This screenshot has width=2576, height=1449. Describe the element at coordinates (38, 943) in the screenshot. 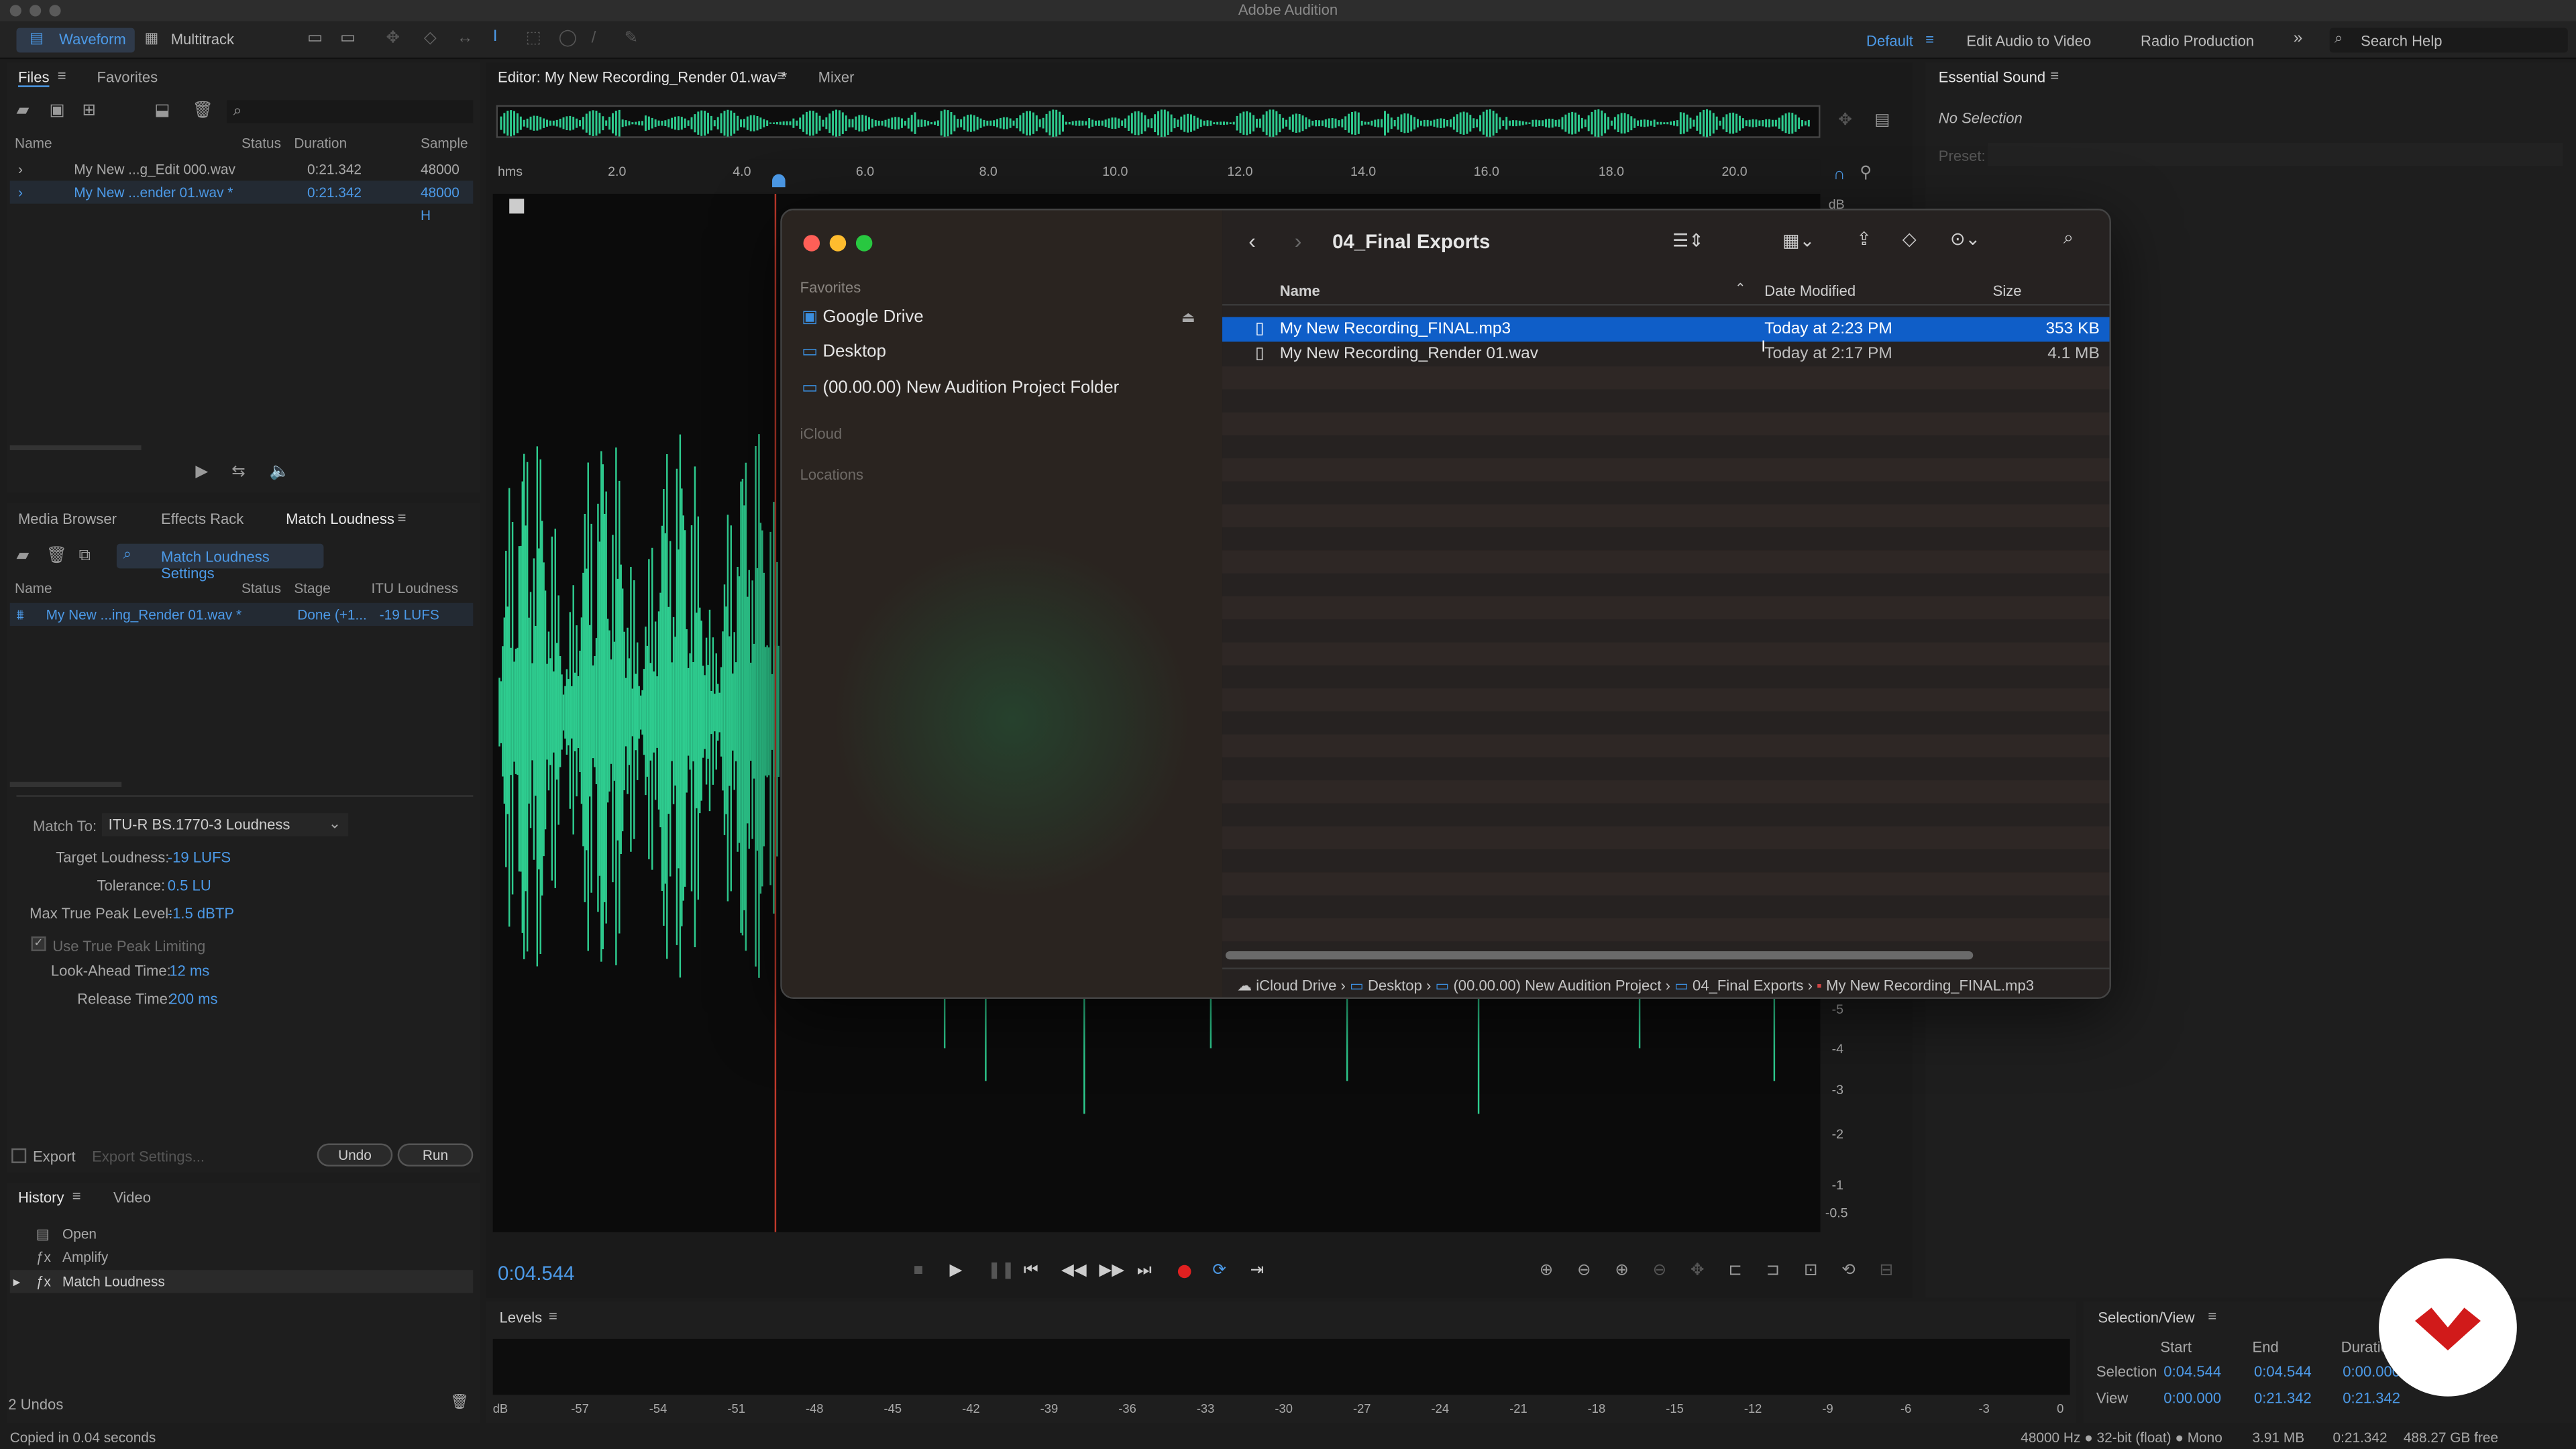

I see `true-peak-checkbox: ✓` at that location.